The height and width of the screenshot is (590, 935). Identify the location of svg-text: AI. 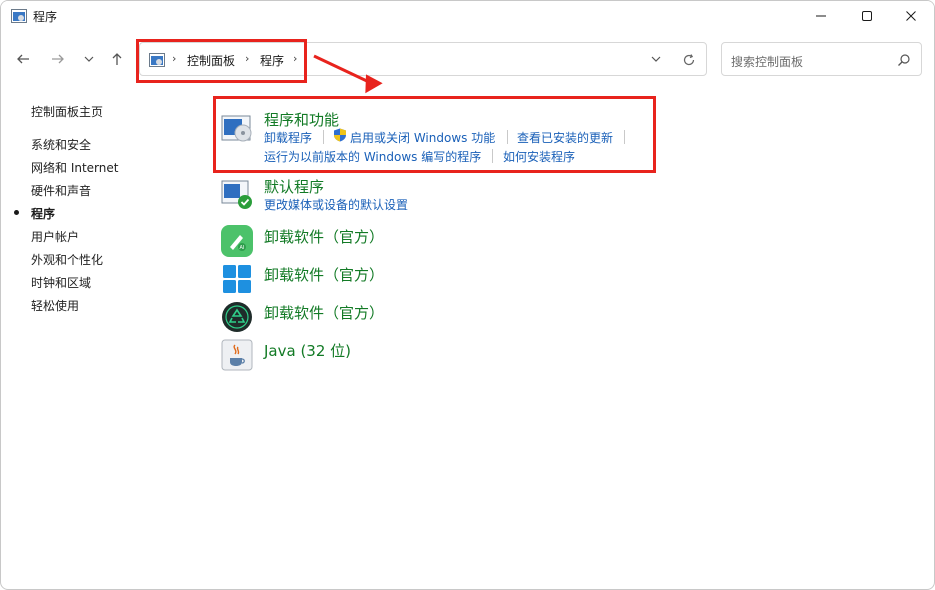
(242, 248).